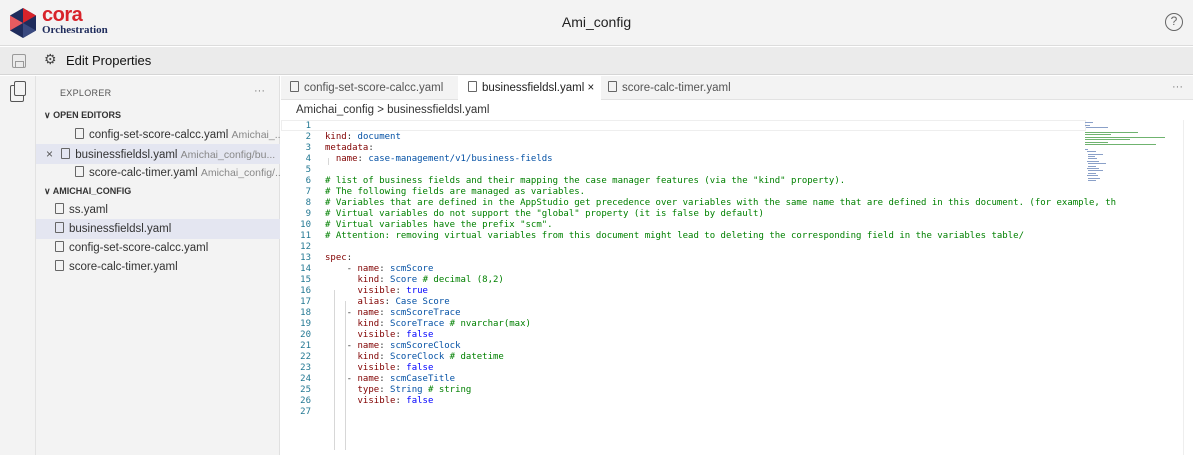 This screenshot has height=455, width=1193. Describe the element at coordinates (376, 291) in the screenshot. I see `code-line: visible: true` at that location.